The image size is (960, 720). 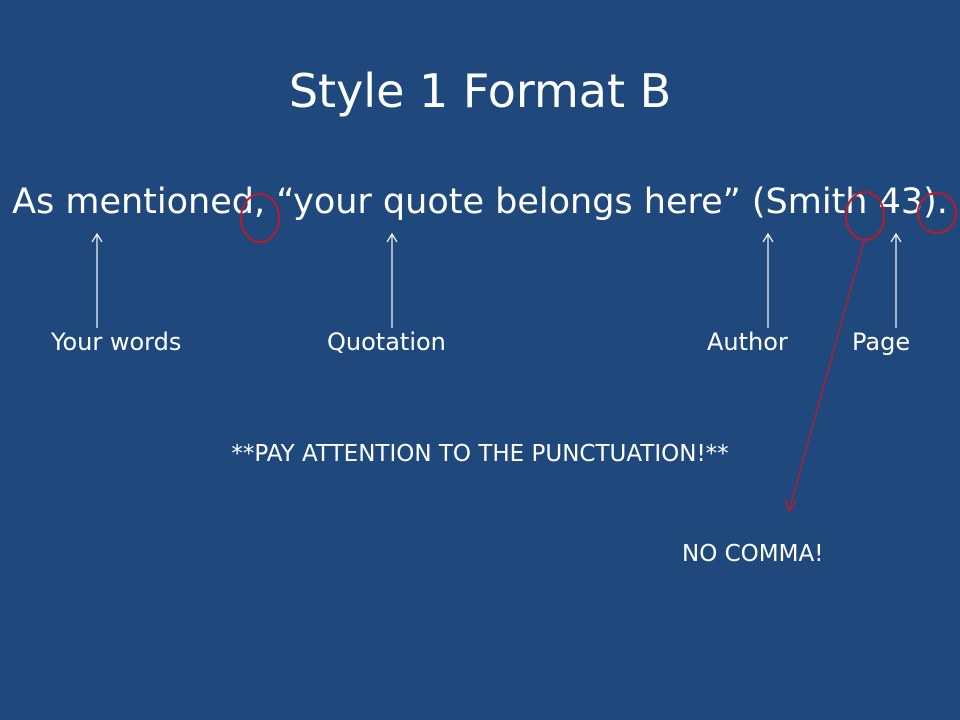 I want to click on label-quotation: Quotation, so click(x=386, y=342).